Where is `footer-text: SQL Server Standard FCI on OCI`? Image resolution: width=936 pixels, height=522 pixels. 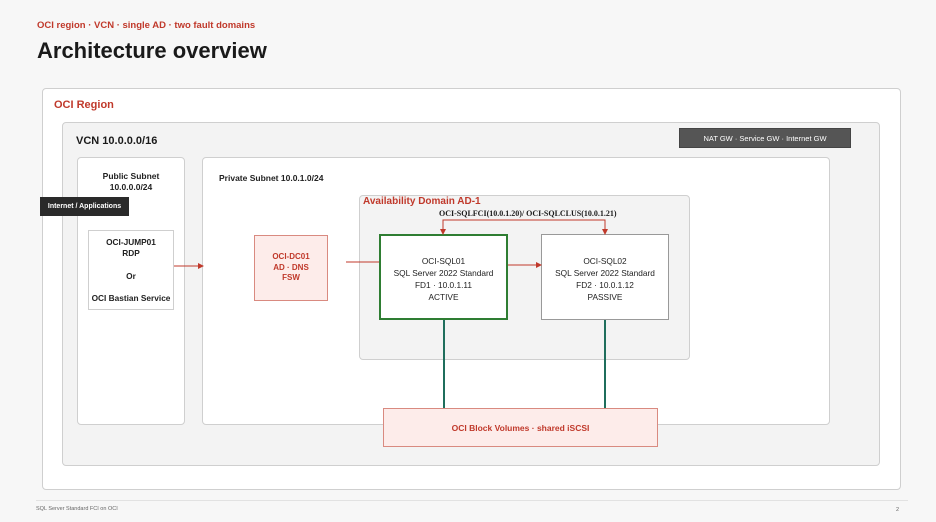
footer-text: SQL Server Standard FCI on OCI is located at coordinates (77, 509).